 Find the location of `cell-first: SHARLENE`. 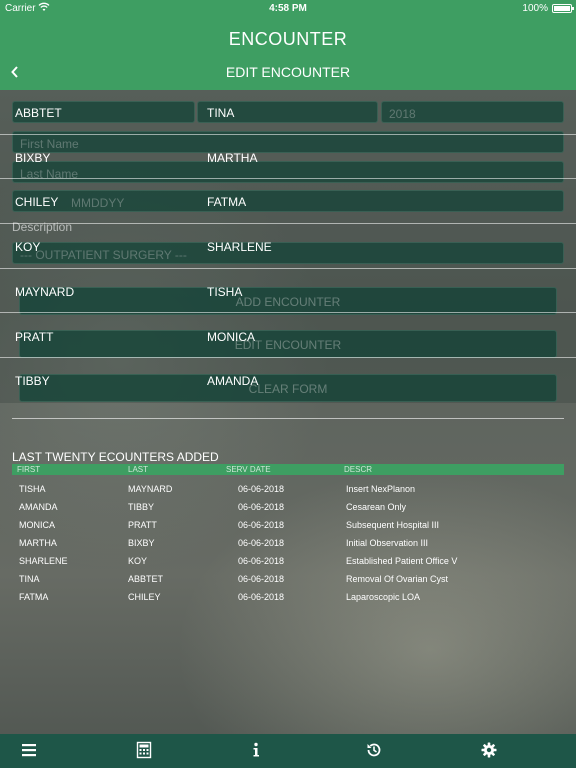

cell-first: SHARLENE is located at coordinates (43, 561).